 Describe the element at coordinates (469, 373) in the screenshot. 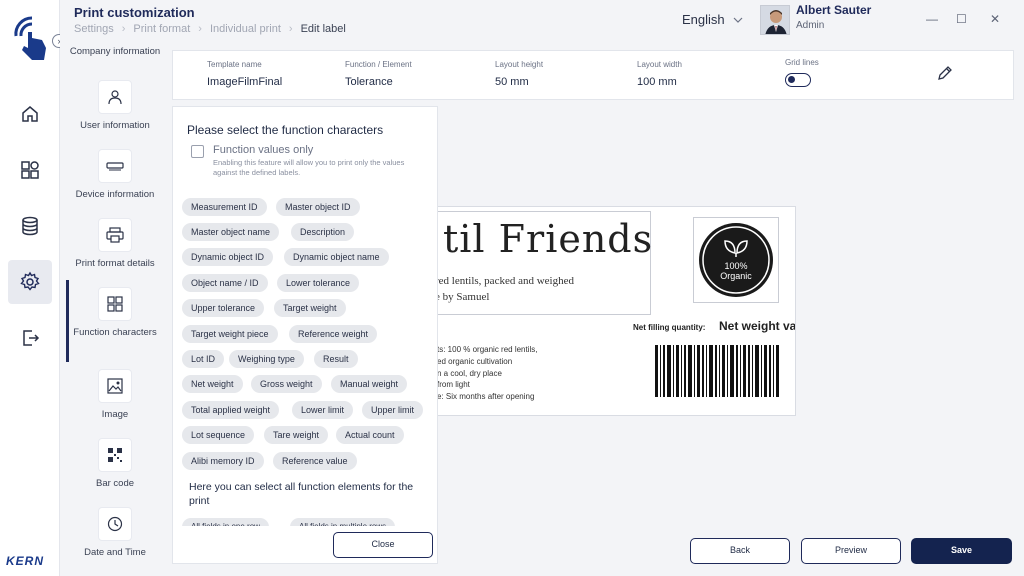

I see `label-detail-line: n a cool, dry place` at that location.